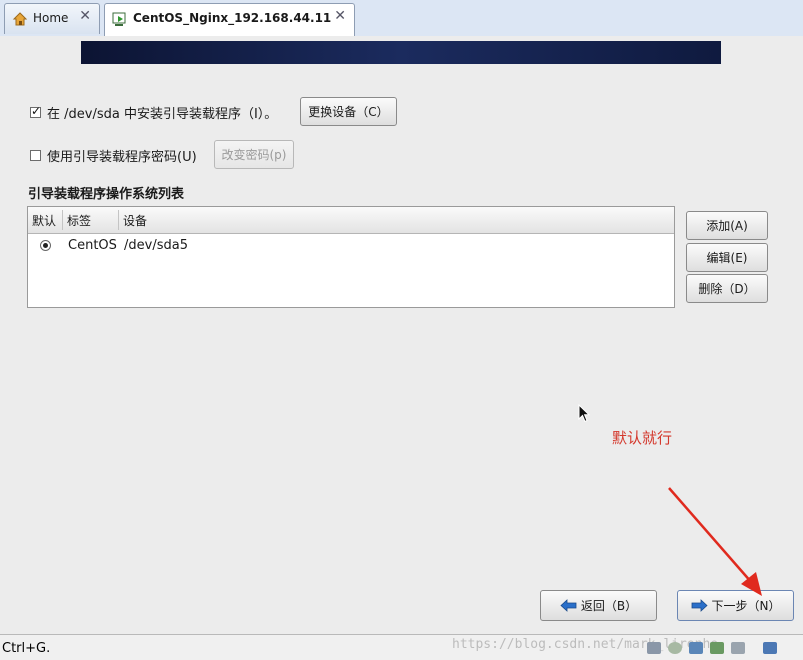 Image resolution: width=803 pixels, height=660 pixels. Describe the element at coordinates (79, 220) in the screenshot. I see `column-header-label: 标签` at that location.